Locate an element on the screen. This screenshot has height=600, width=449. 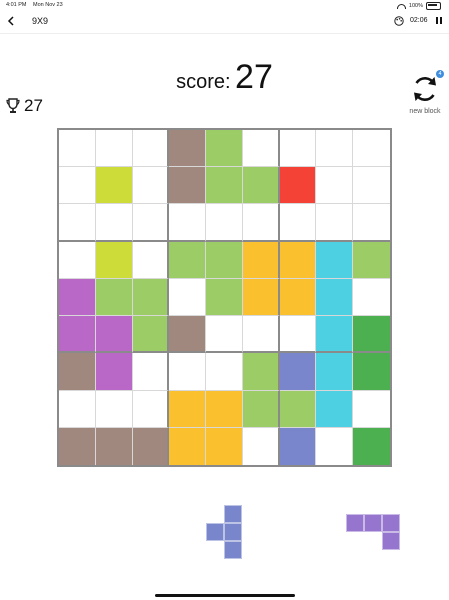
status-date: Mon Nov 23 is located at coordinates (48, 5).